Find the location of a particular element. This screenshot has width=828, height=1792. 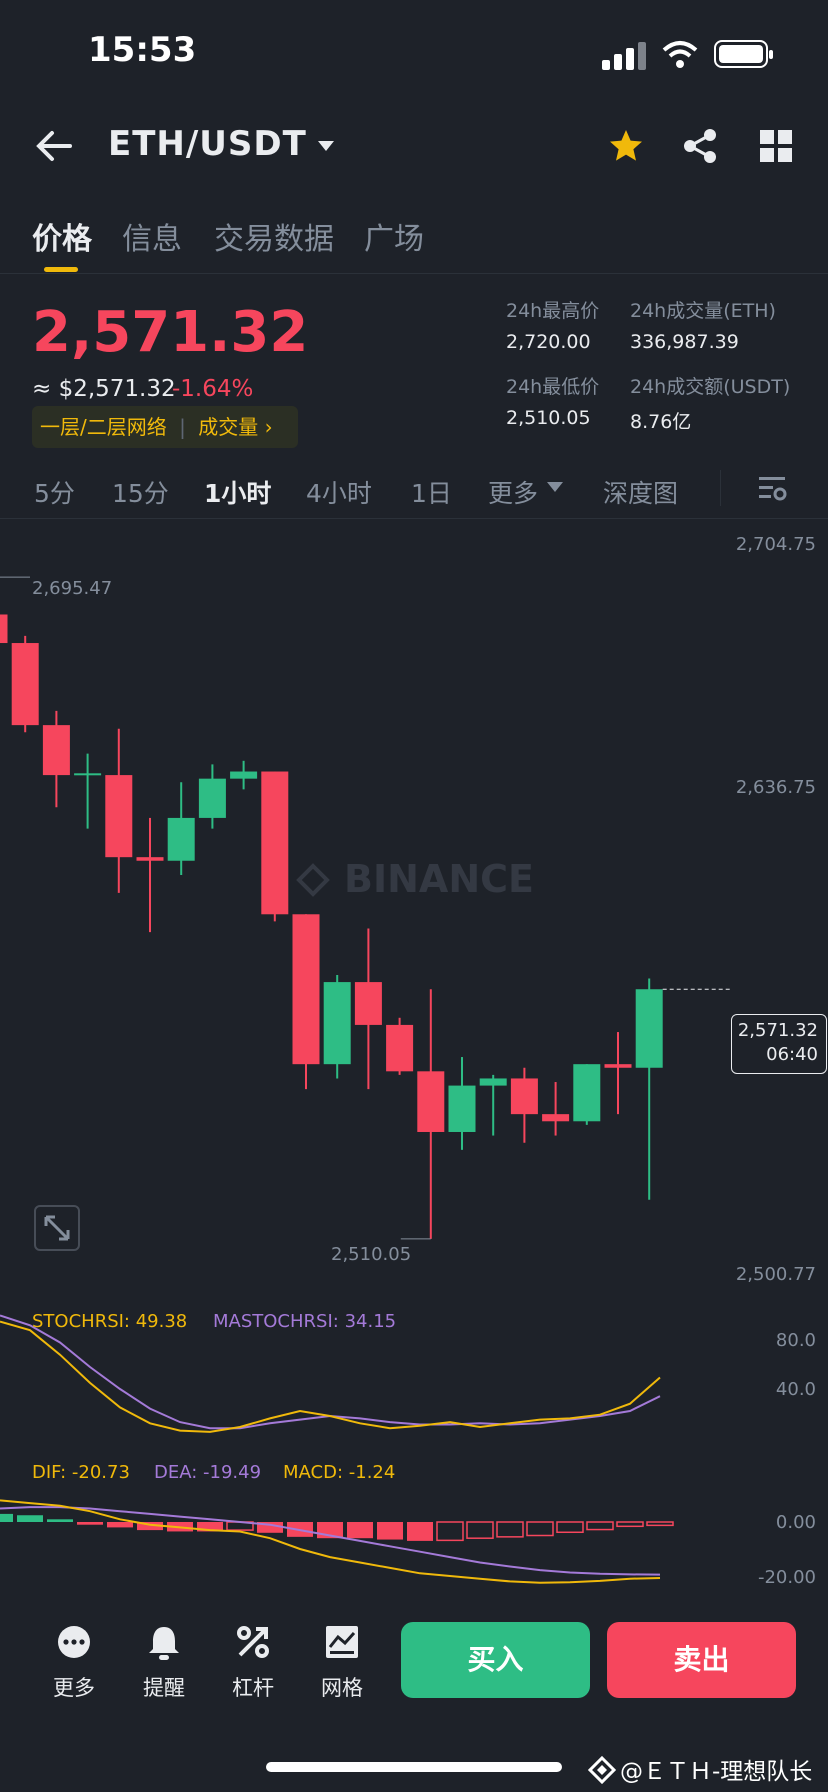

home-indicator is located at coordinates (414, 1767).